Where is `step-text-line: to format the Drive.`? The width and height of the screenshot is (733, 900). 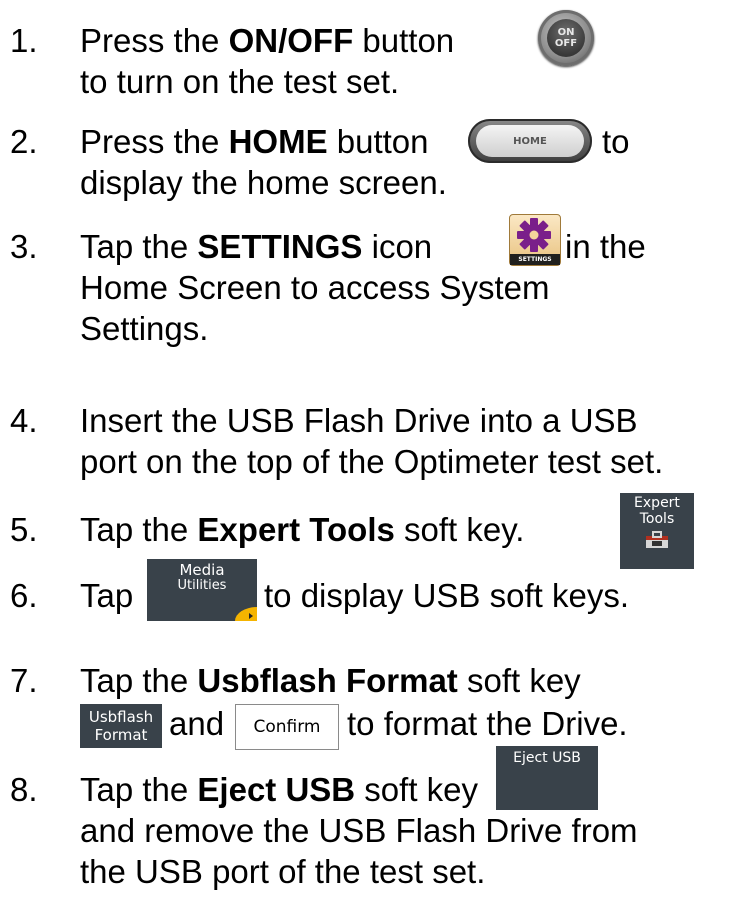
step-text-line: to format the Drive. is located at coordinates (487, 723).